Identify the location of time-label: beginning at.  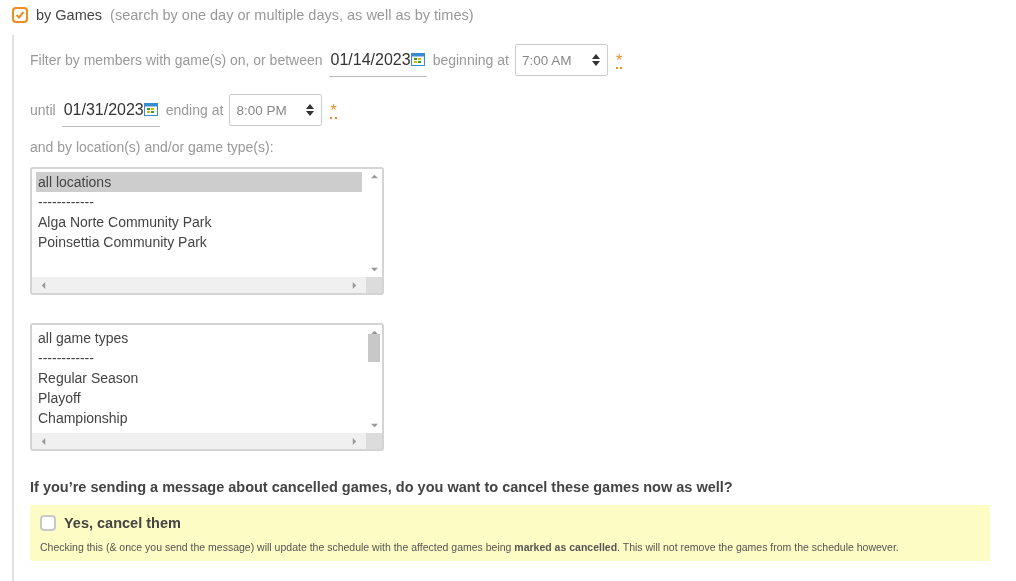
(470, 60).